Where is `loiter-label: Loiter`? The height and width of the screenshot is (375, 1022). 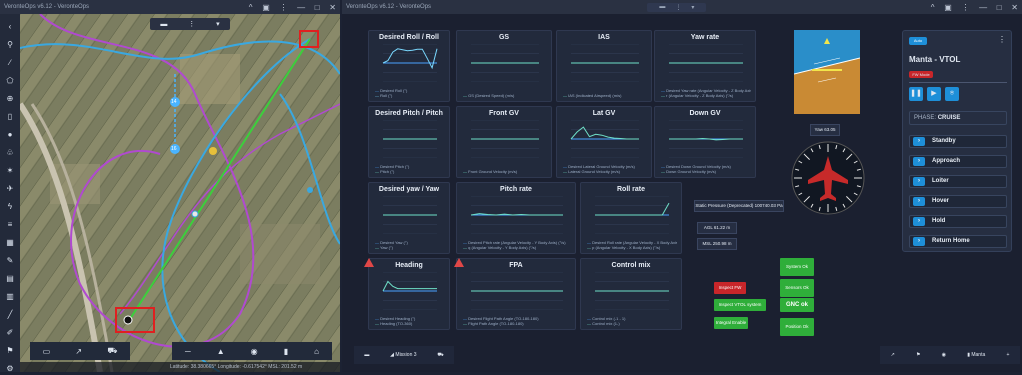
loiter-label: Loiter is located at coordinates (940, 181).